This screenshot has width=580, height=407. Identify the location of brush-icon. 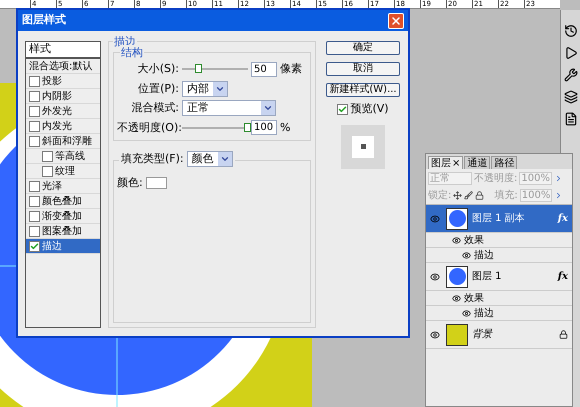
(469, 195).